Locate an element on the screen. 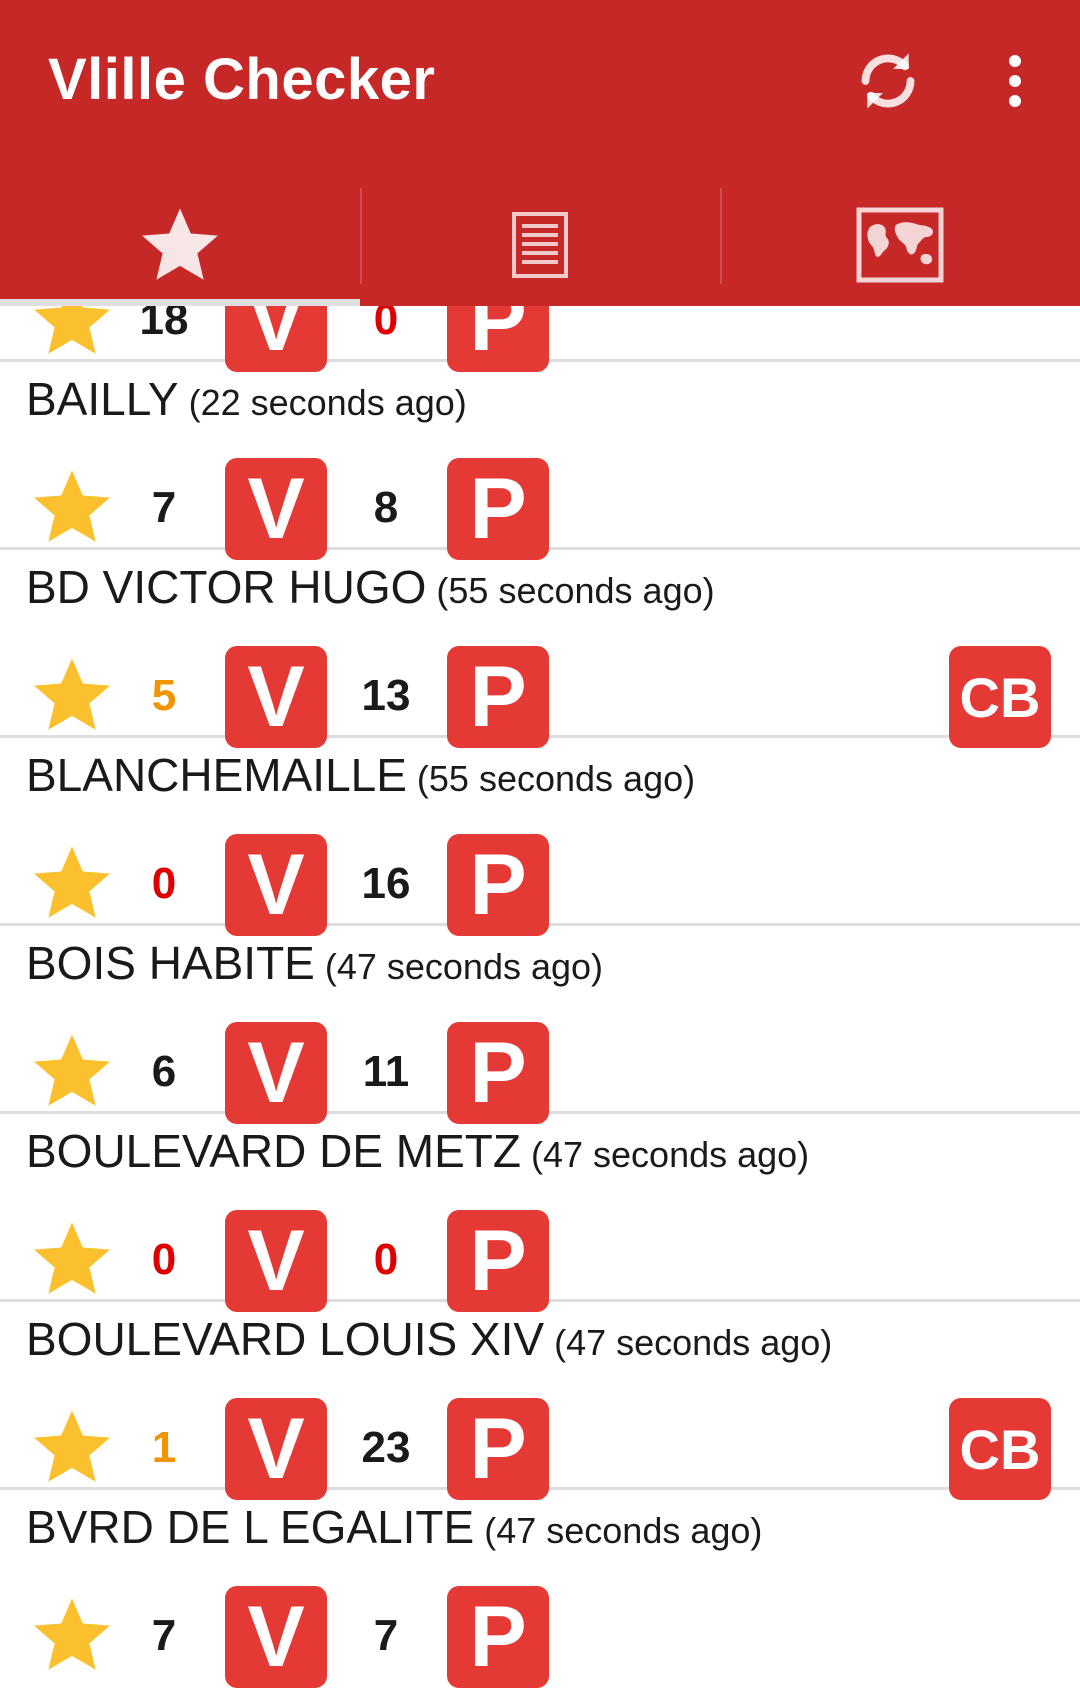  station-name: BVRD DE L EGALITE (47 seconds ago) is located at coordinates (394, 1527).